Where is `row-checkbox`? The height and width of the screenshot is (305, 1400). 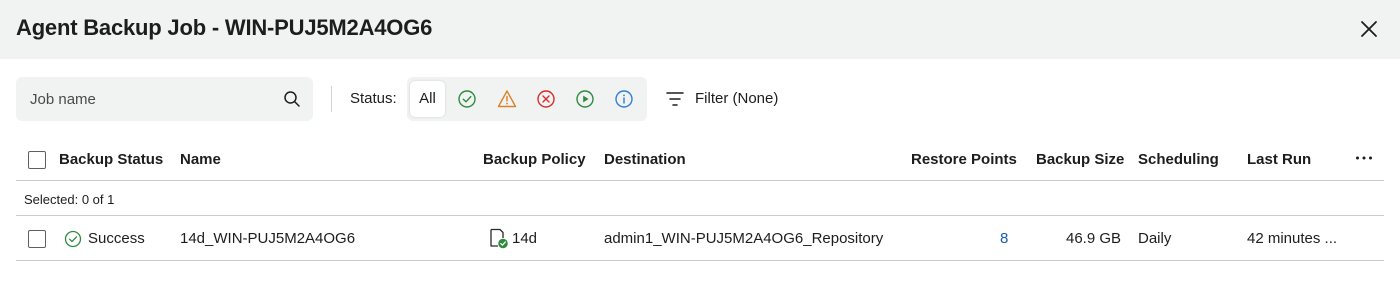 row-checkbox is located at coordinates (37, 239).